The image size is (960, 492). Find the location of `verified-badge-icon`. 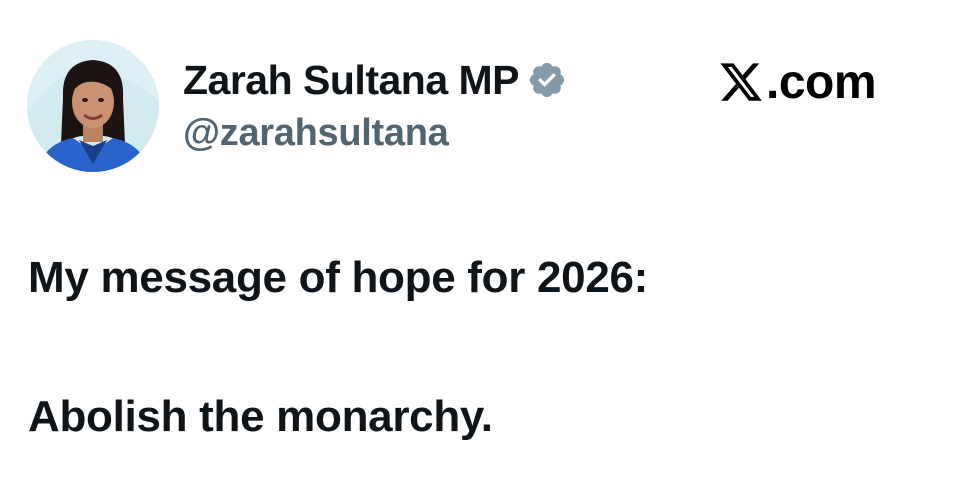

verified-badge-icon is located at coordinates (547, 80).